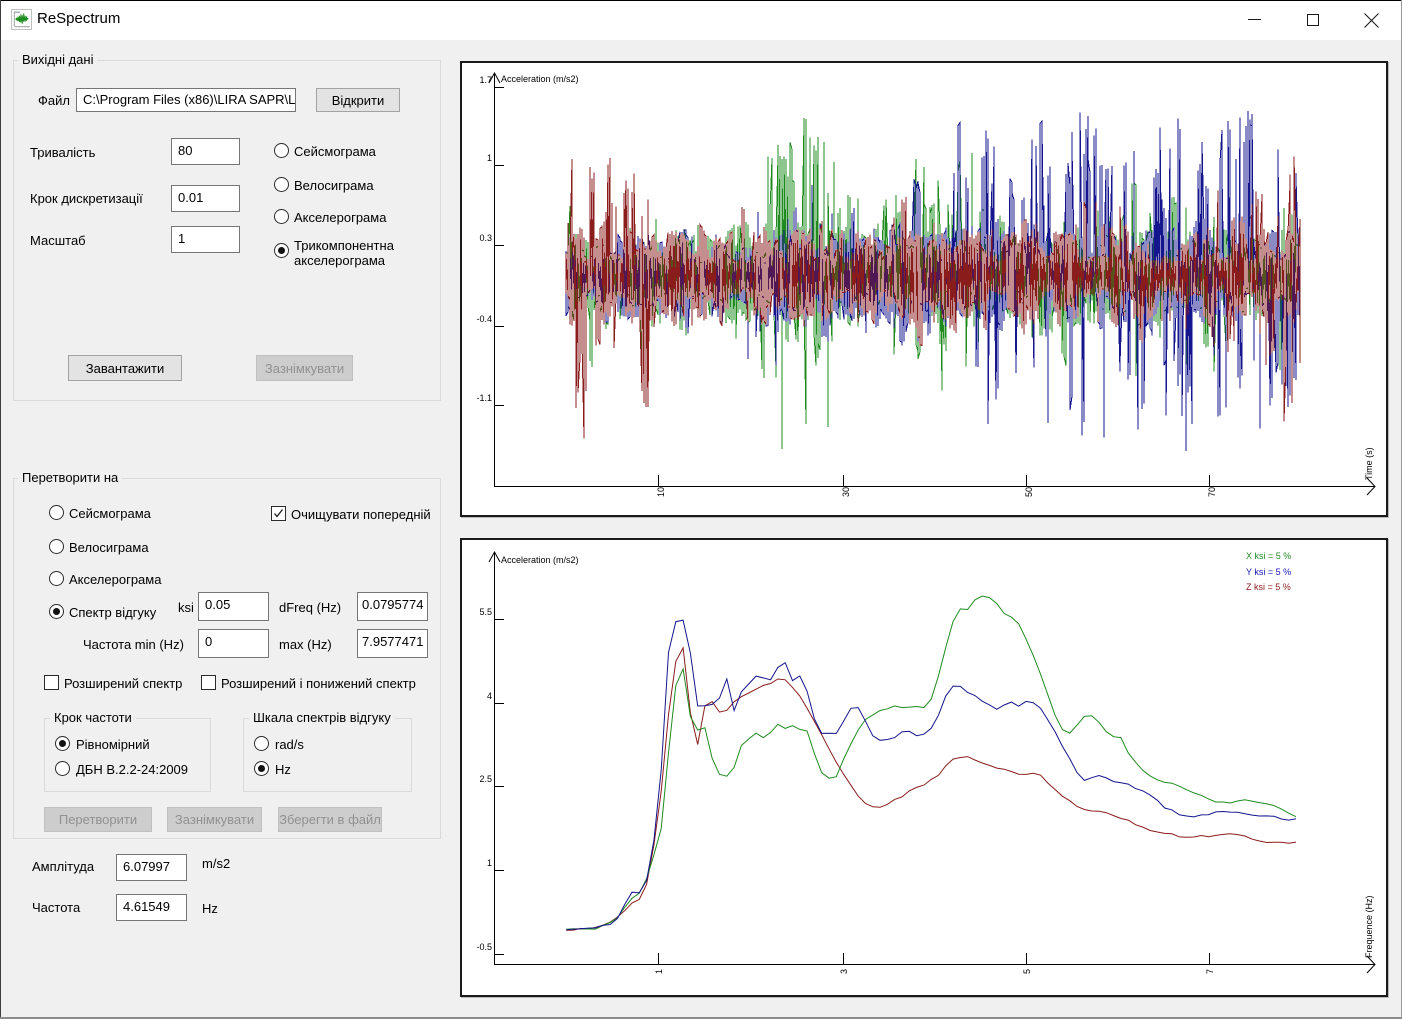  What do you see at coordinates (485, 779) in the screenshot?
I see `svg-text: 2.5` at bounding box center [485, 779].